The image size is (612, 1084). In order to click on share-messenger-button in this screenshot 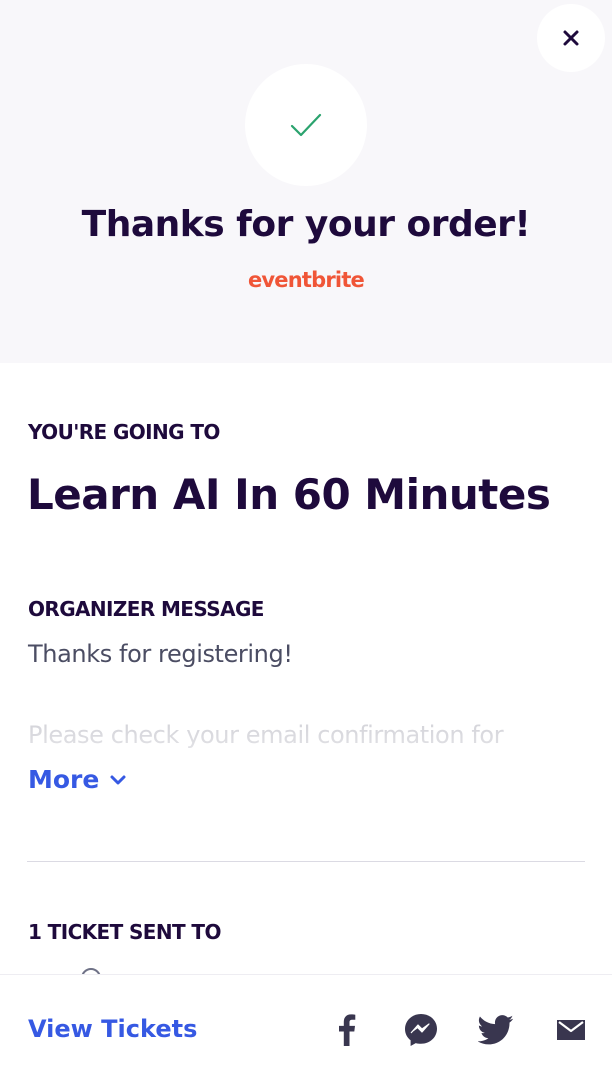, I will do `click(421, 1030)`.